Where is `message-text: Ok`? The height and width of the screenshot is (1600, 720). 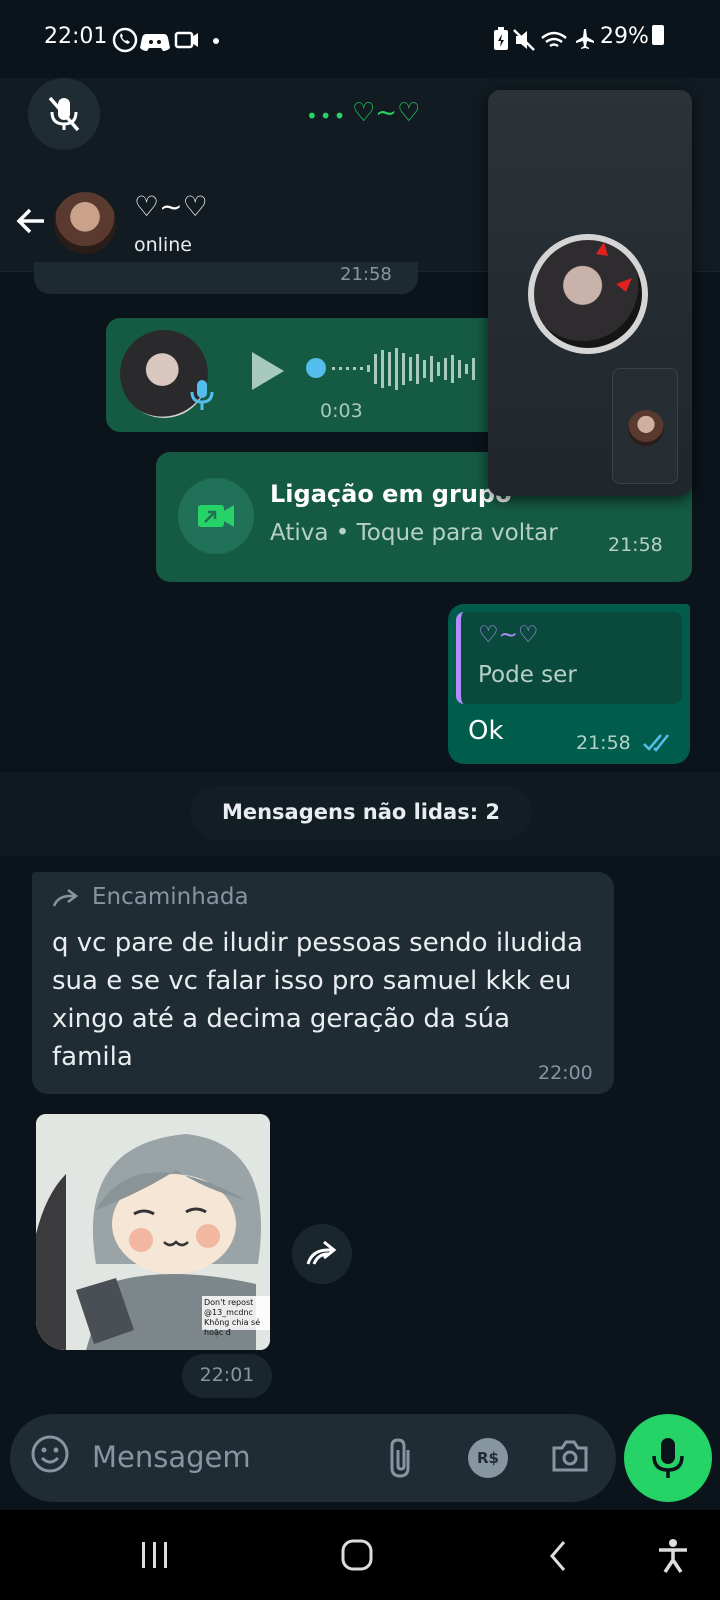 message-text: Ok is located at coordinates (486, 731).